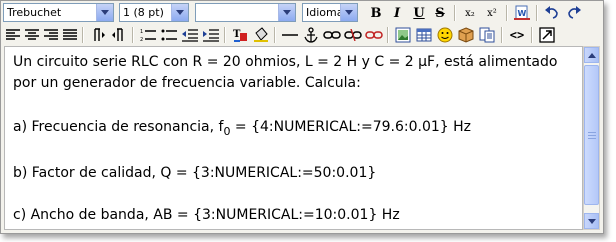  Describe the element at coordinates (376, 13) in the screenshot. I see `bold-button: B` at that location.